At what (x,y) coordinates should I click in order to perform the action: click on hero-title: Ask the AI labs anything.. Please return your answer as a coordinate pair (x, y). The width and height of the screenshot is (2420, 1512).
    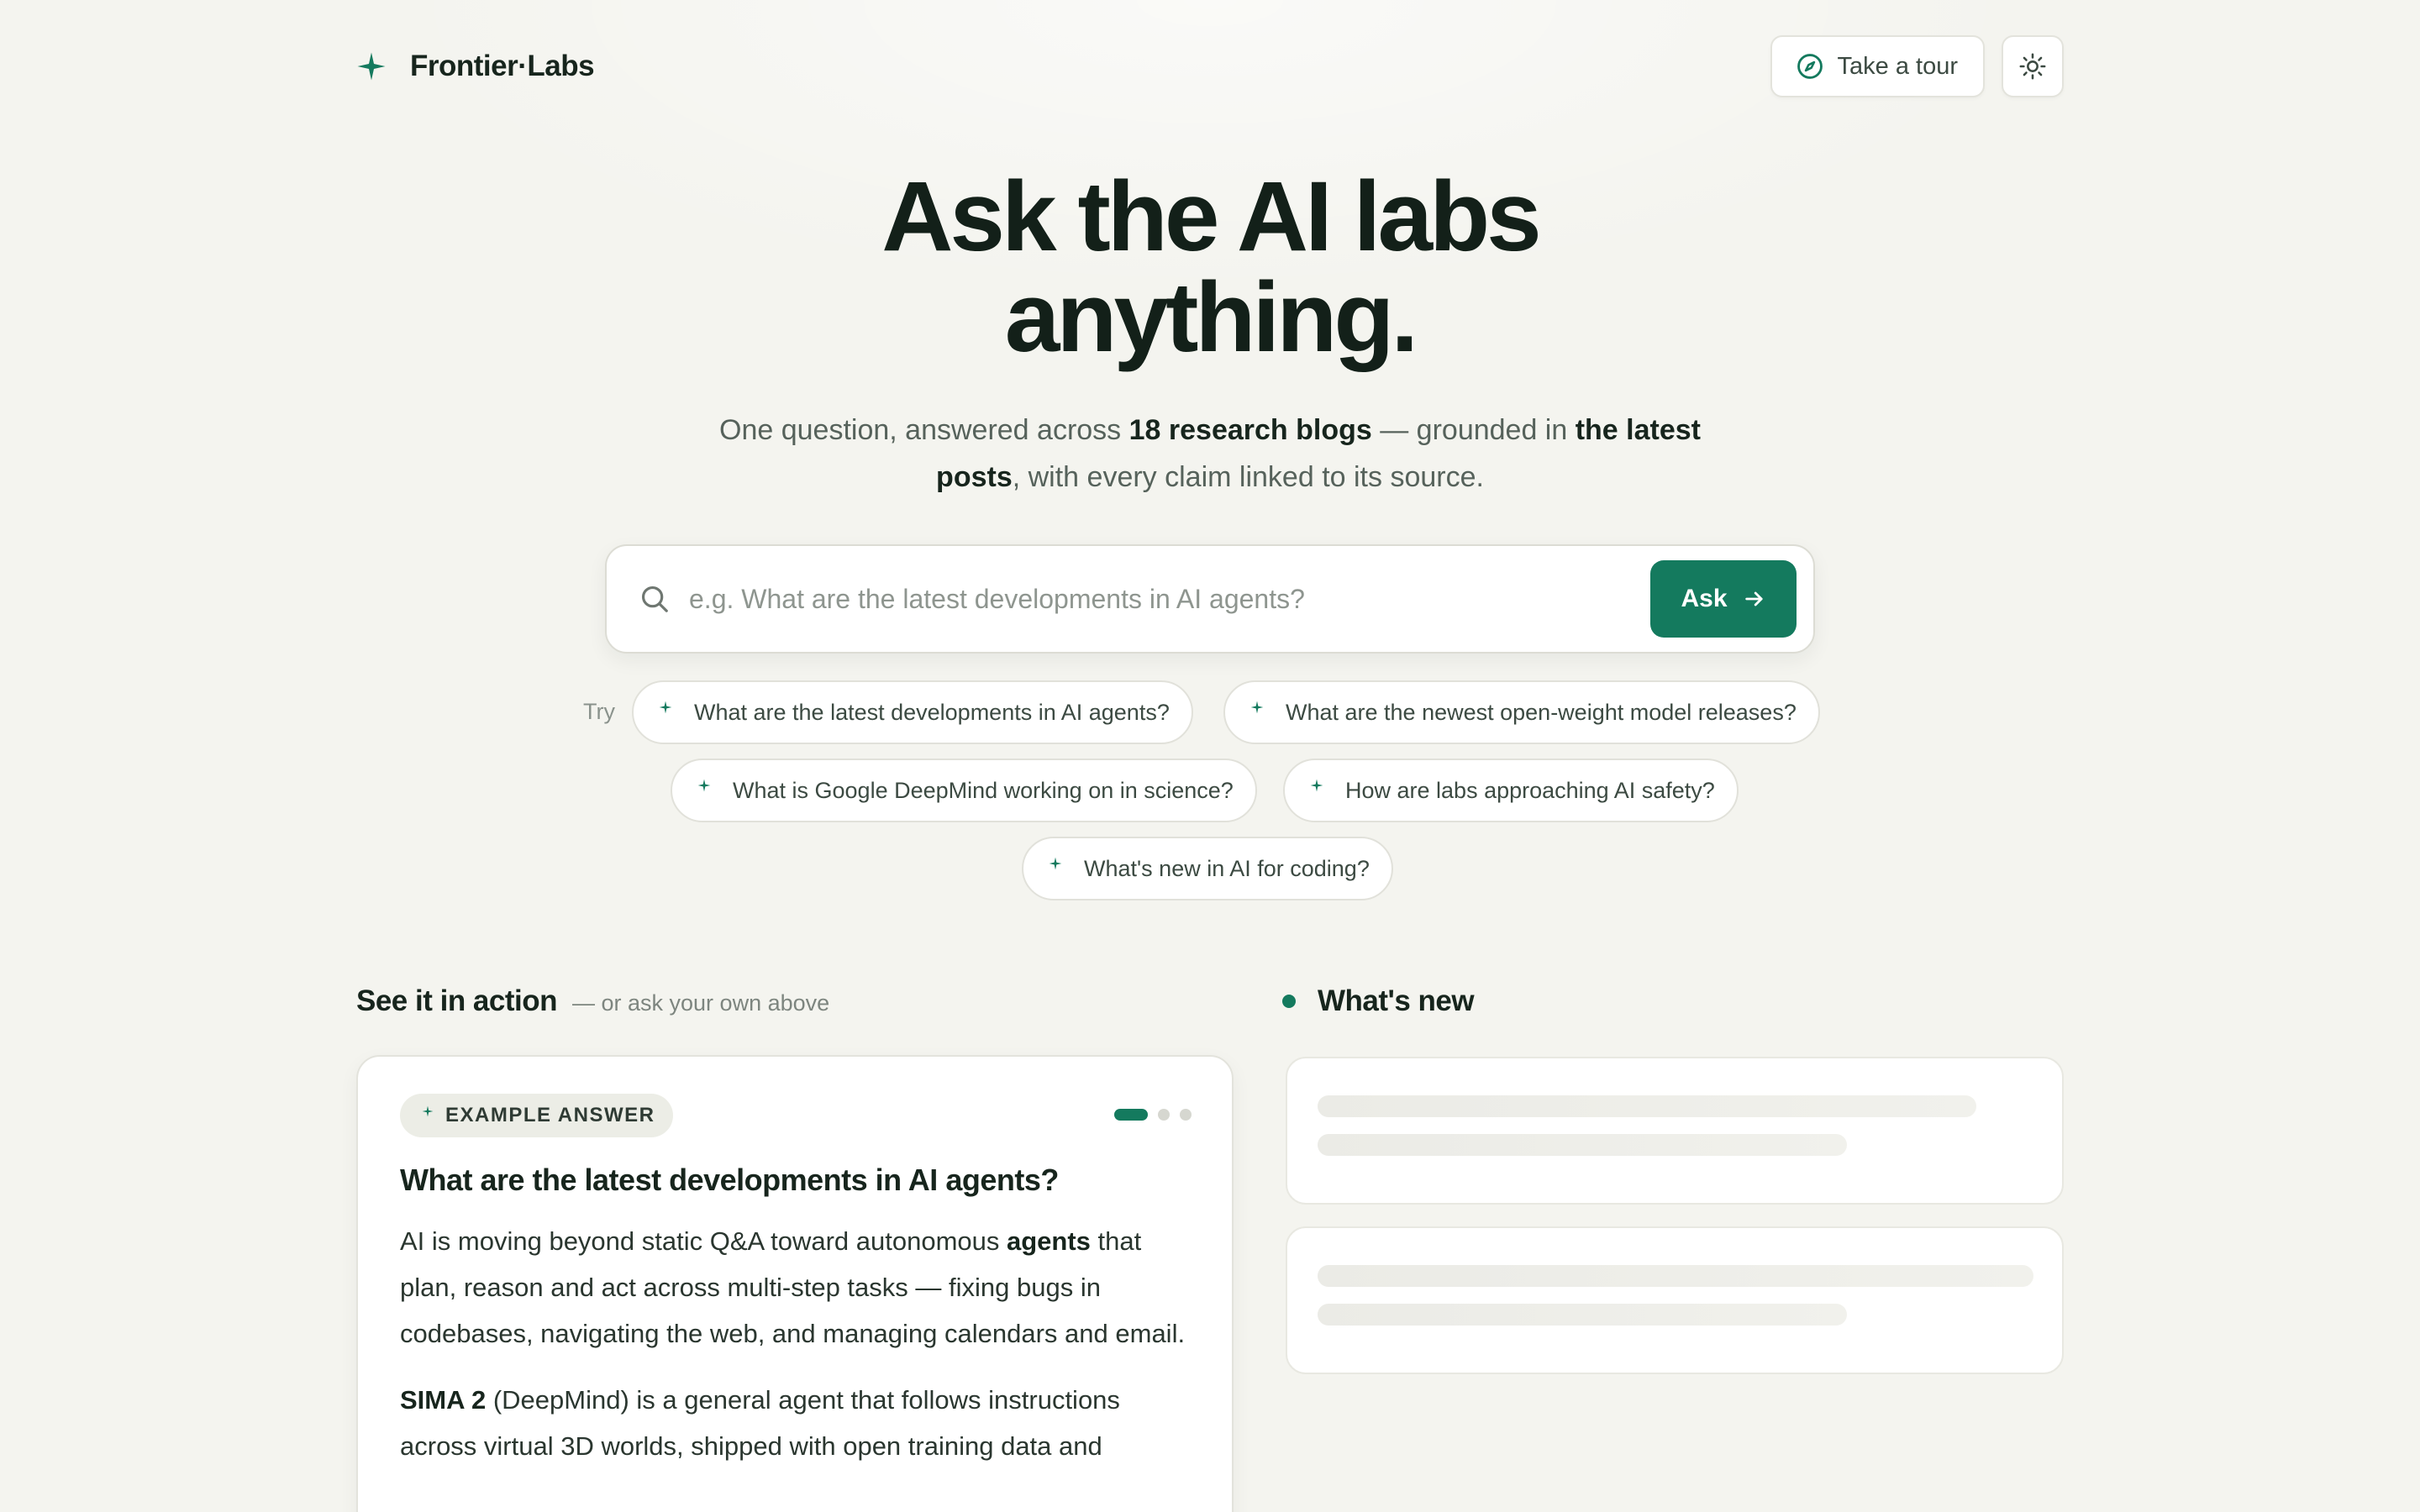
    Looking at the image, I should click on (1210, 267).